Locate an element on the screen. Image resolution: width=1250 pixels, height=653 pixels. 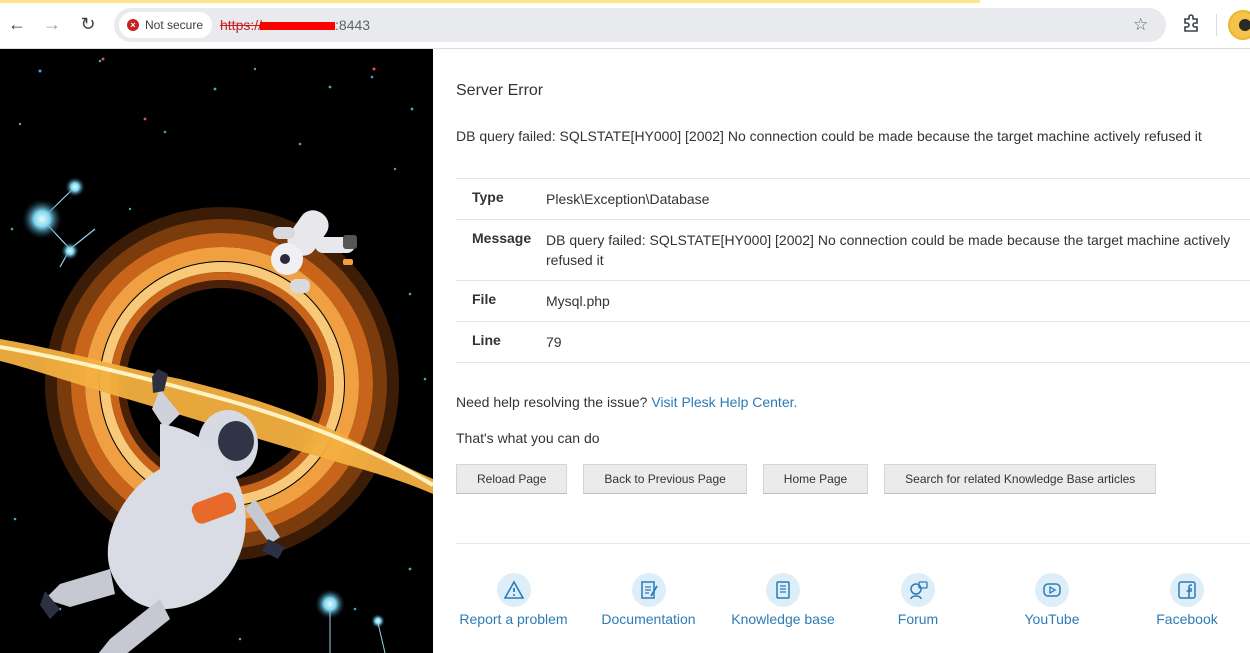
details-key: Message is located at coordinates (502, 238).